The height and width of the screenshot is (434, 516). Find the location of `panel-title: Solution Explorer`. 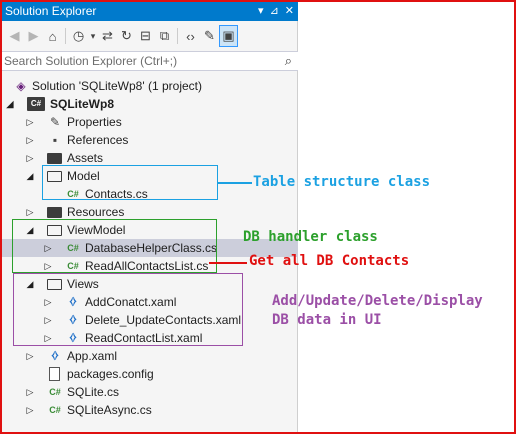

panel-title: Solution Explorer is located at coordinates (51, 11).